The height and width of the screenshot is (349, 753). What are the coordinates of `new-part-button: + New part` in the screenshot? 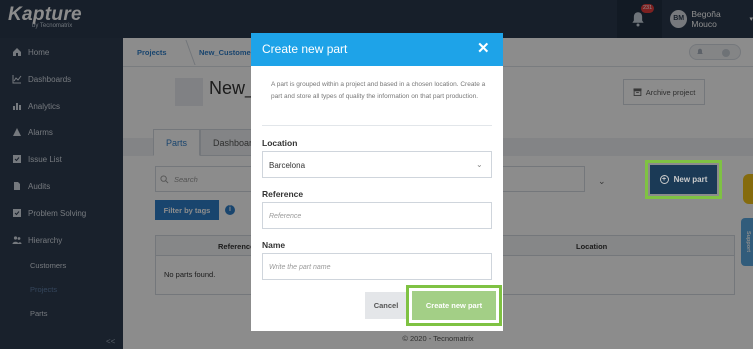 It's located at (683, 179).